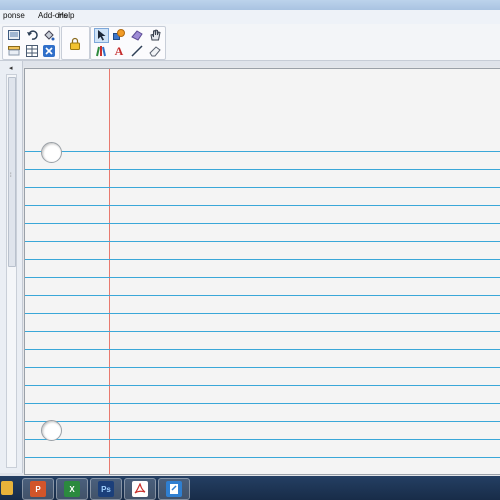  I want to click on lock-icon, so click(75, 43).